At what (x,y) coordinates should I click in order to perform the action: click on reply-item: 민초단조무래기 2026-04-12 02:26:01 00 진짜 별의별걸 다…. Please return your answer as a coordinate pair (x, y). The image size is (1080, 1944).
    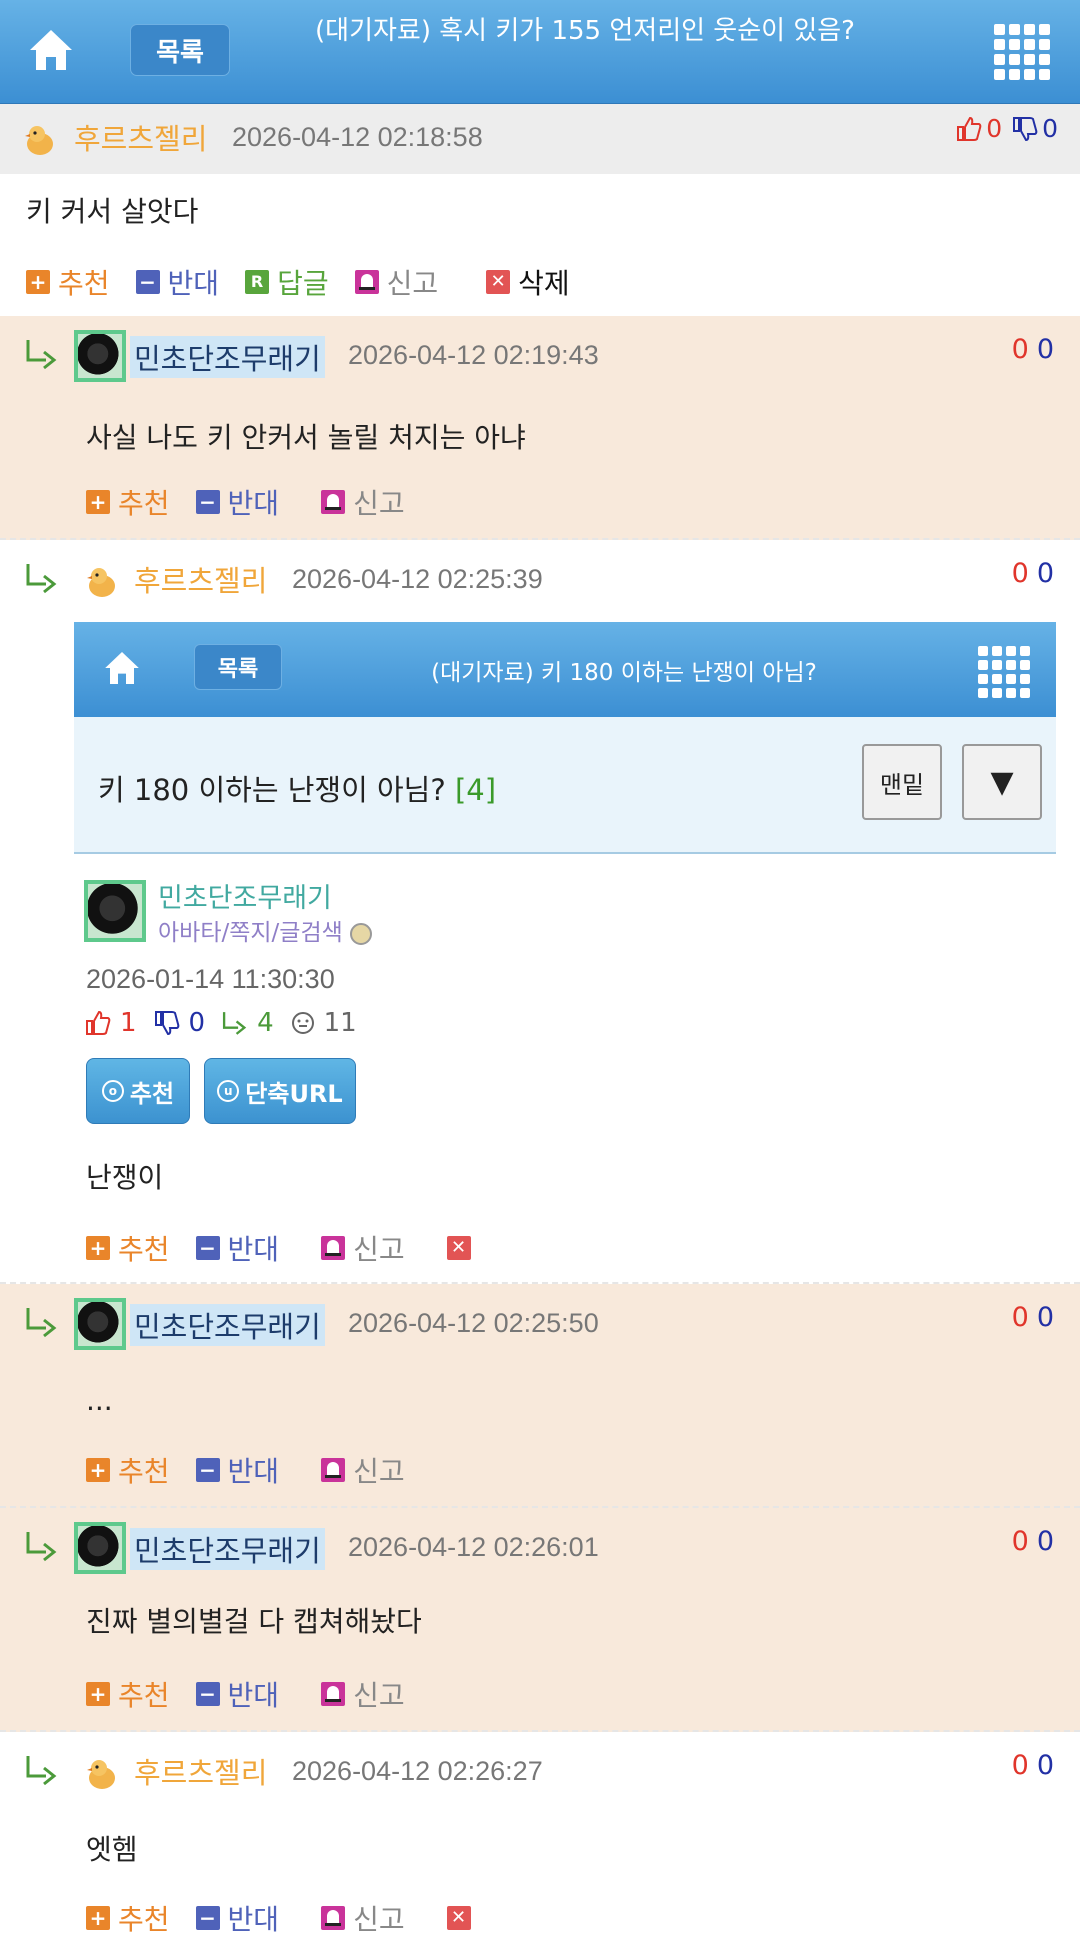
    Looking at the image, I should click on (540, 1620).